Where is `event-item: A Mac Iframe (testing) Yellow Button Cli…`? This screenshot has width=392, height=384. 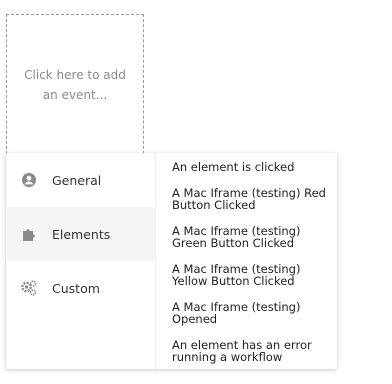
event-item: A Mac Iframe (testing) Yellow Button Cli… is located at coordinates (252, 275).